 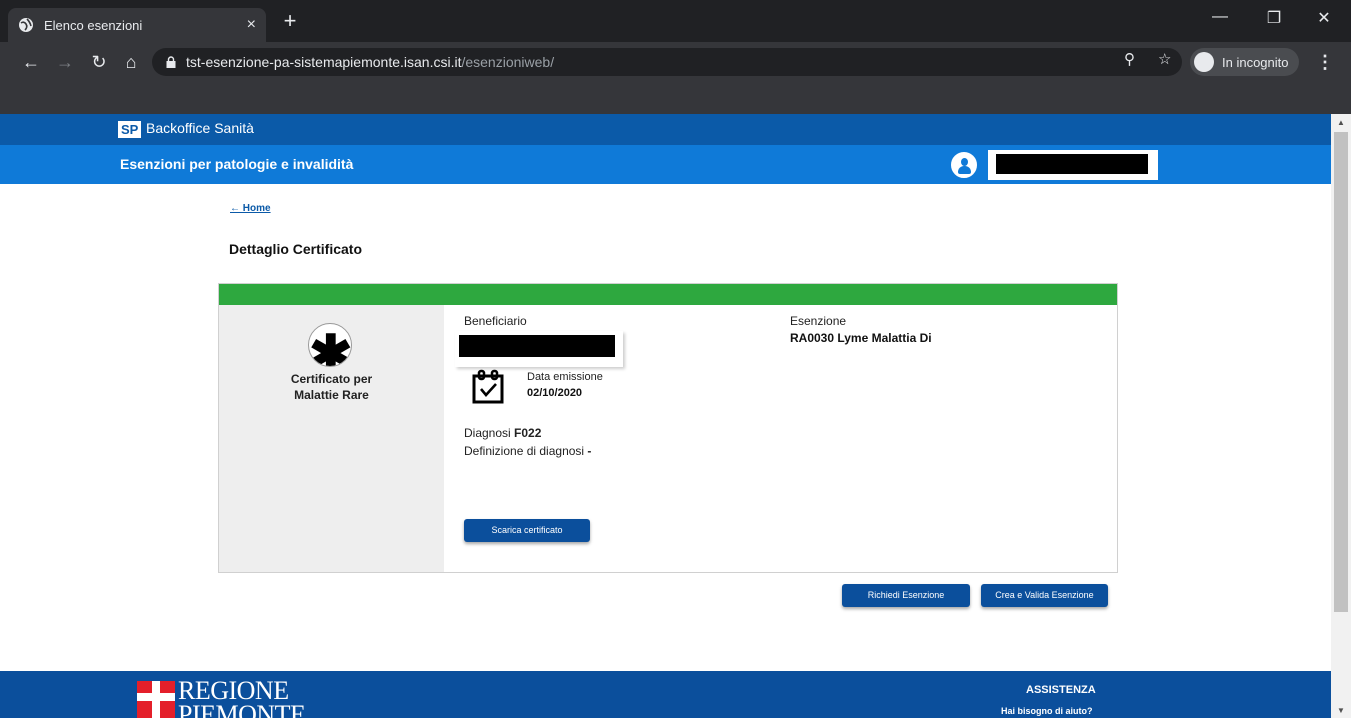 I want to click on home-breadcrumb-link: ← Home, so click(x=250, y=208).